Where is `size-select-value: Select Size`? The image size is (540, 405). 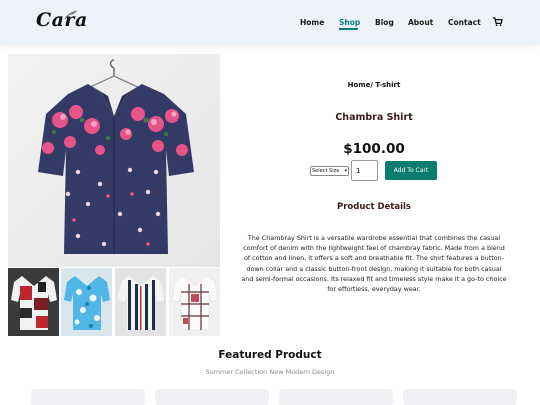
size-select-value: Select Size is located at coordinates (326, 171).